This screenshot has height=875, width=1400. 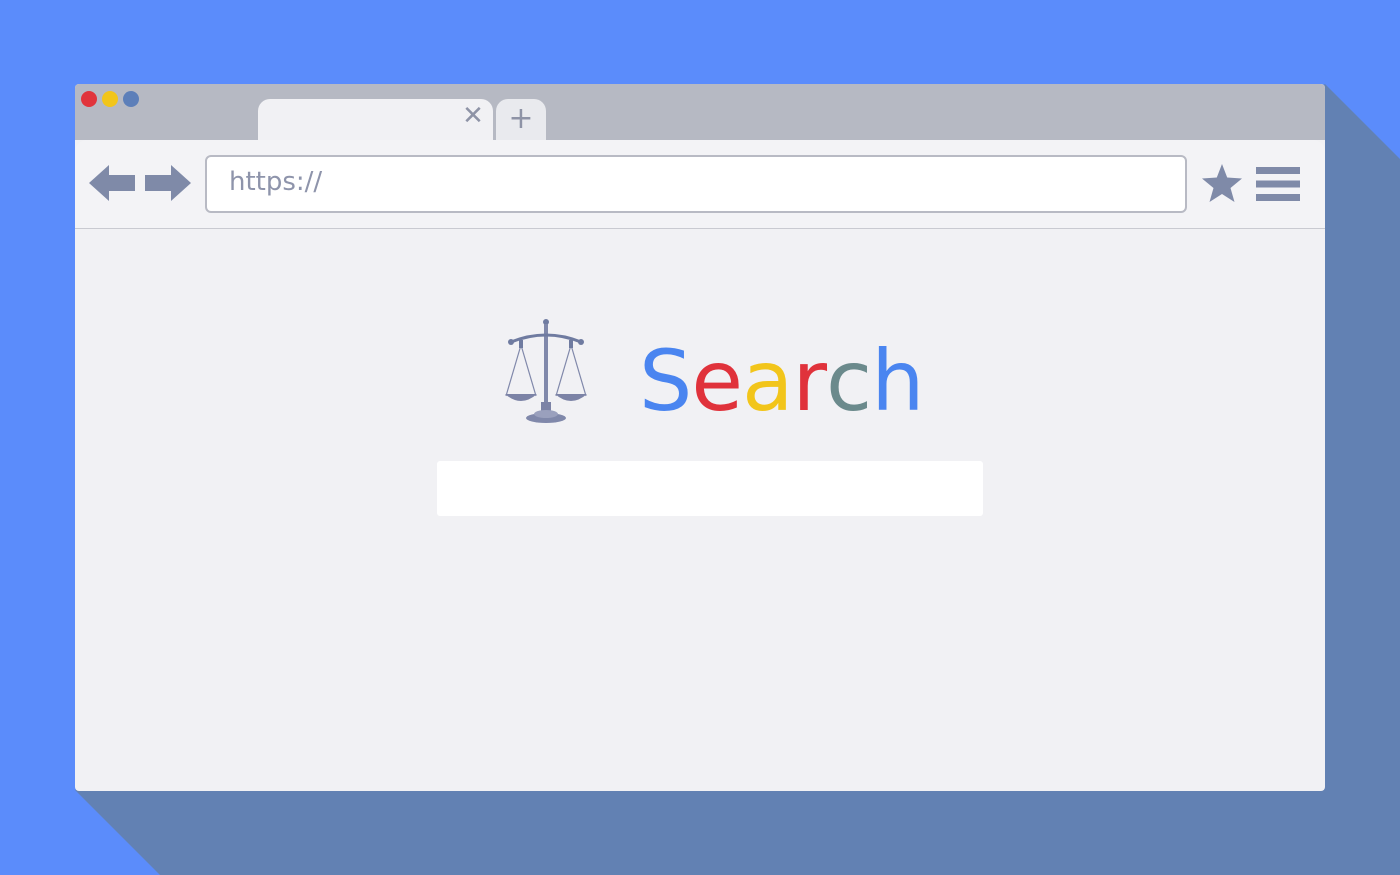 I want to click on search-logo-text: Search, so click(x=781, y=381).